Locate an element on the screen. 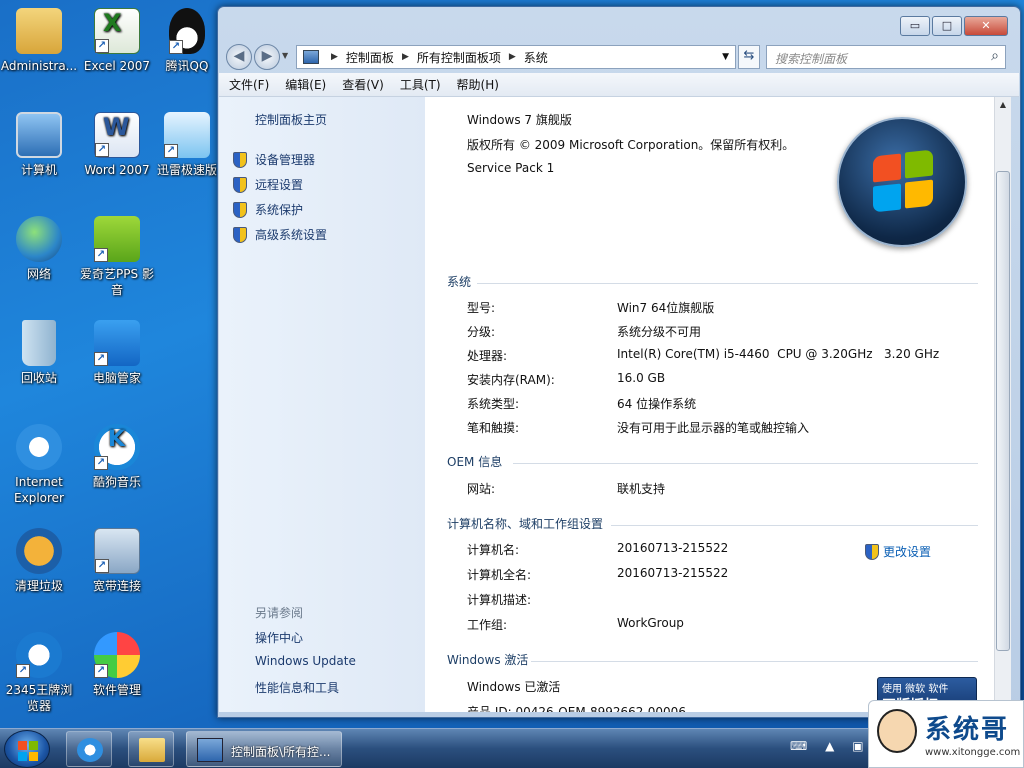 The height and width of the screenshot is (768, 1024). menu-view: 查看(V) is located at coordinates (363, 84).